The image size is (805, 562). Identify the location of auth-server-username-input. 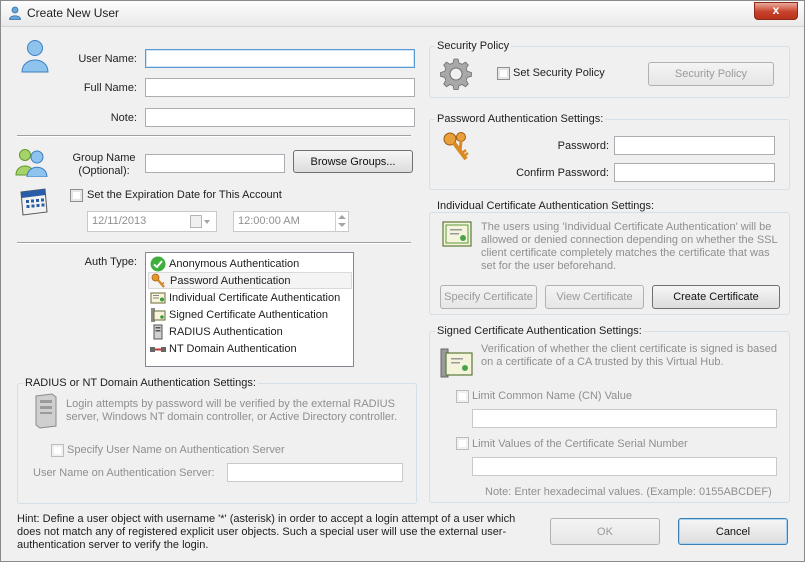
(315, 472).